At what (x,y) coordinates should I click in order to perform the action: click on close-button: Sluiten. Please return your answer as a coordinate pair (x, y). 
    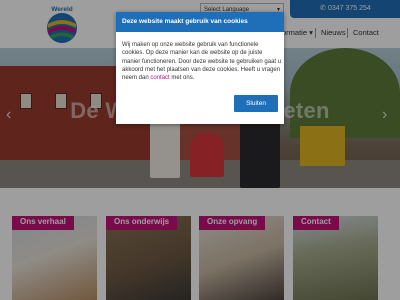
    Looking at the image, I should click on (256, 103).